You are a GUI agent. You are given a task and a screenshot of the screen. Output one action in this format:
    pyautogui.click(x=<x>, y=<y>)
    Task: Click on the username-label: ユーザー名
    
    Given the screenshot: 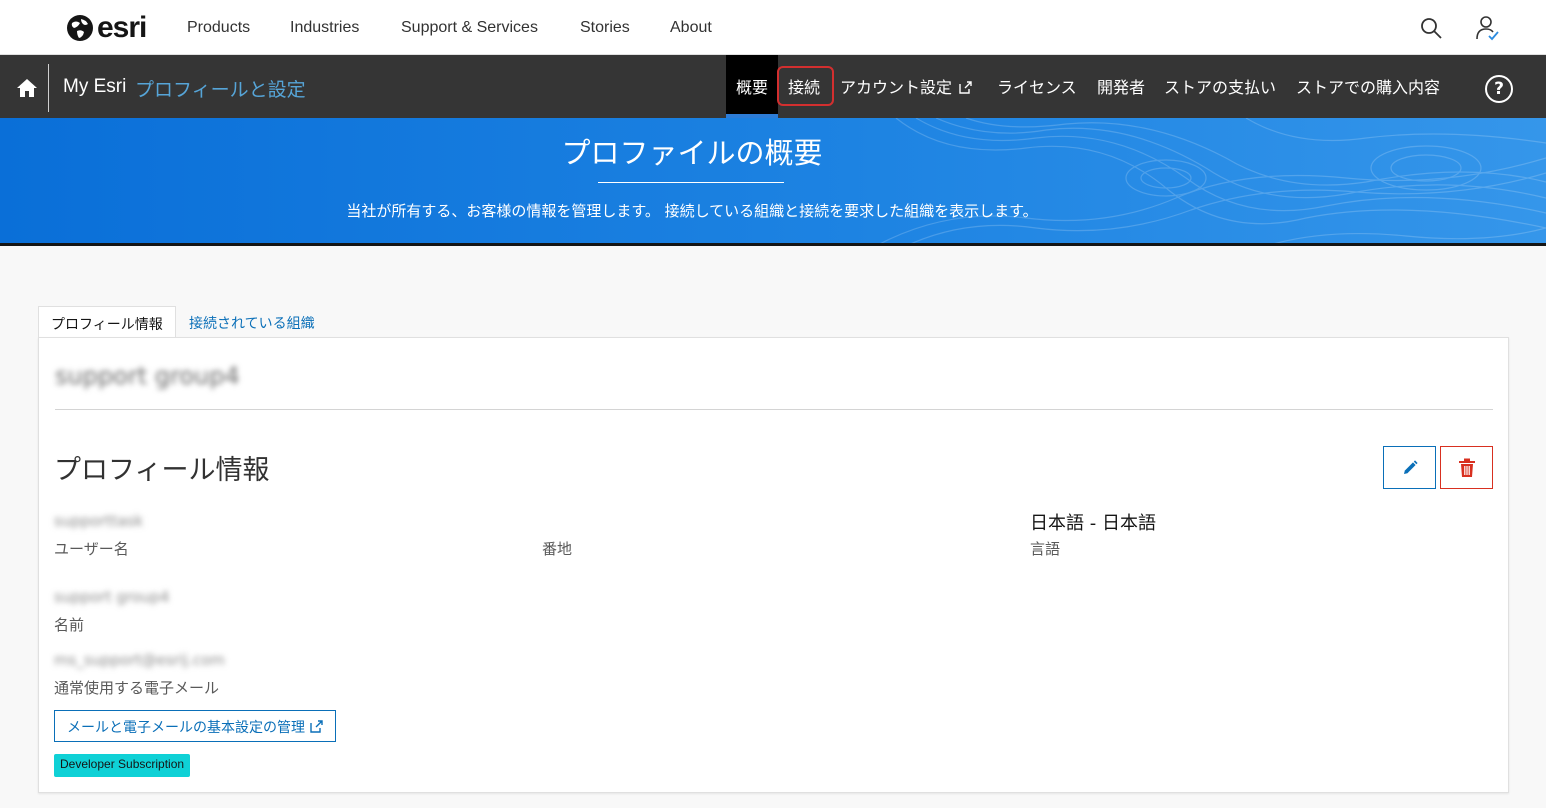 What is the action you would take?
    pyautogui.click(x=91, y=549)
    